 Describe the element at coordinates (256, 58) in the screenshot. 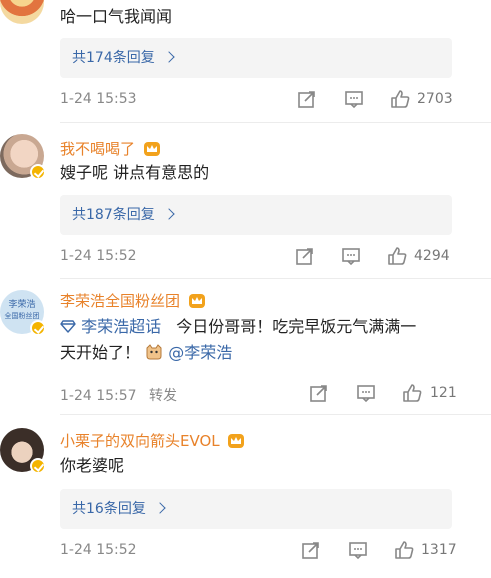

I see `replies-button: 共174条回复` at that location.